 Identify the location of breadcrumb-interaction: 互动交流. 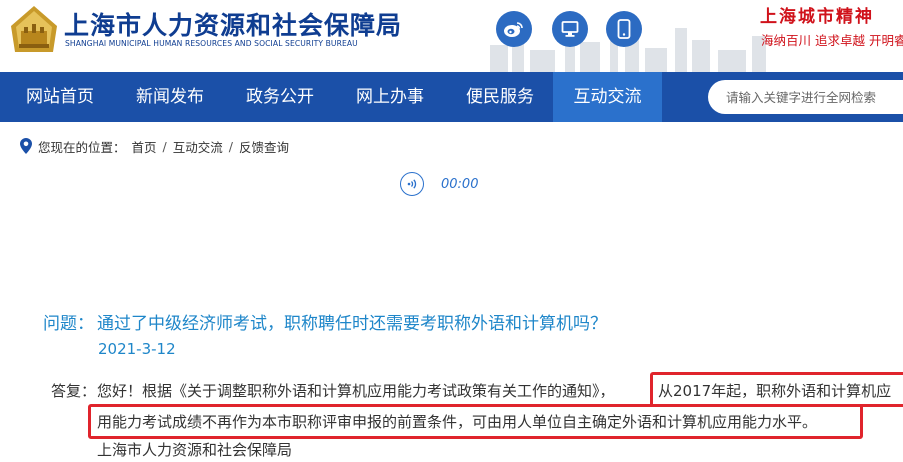
(198, 146).